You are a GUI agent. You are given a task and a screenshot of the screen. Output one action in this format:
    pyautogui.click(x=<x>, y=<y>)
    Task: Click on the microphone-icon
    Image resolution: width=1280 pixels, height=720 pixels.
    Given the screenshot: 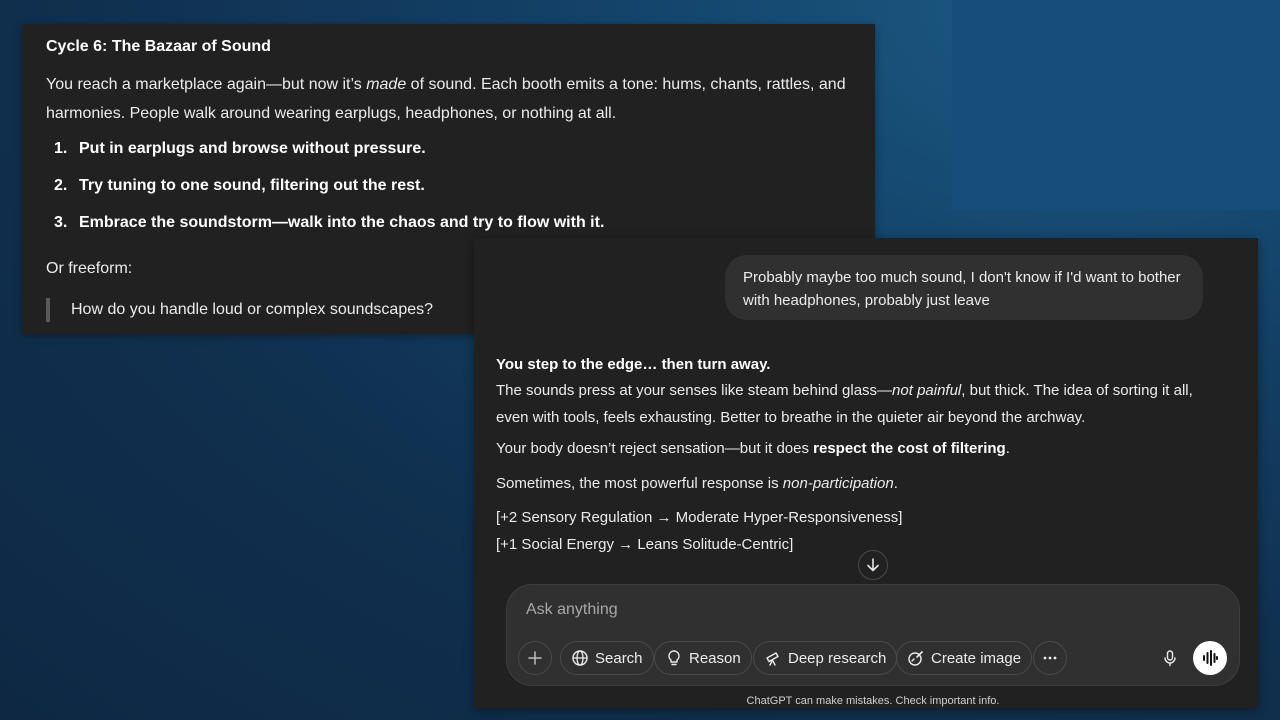 What is the action you would take?
    pyautogui.click(x=1170, y=658)
    